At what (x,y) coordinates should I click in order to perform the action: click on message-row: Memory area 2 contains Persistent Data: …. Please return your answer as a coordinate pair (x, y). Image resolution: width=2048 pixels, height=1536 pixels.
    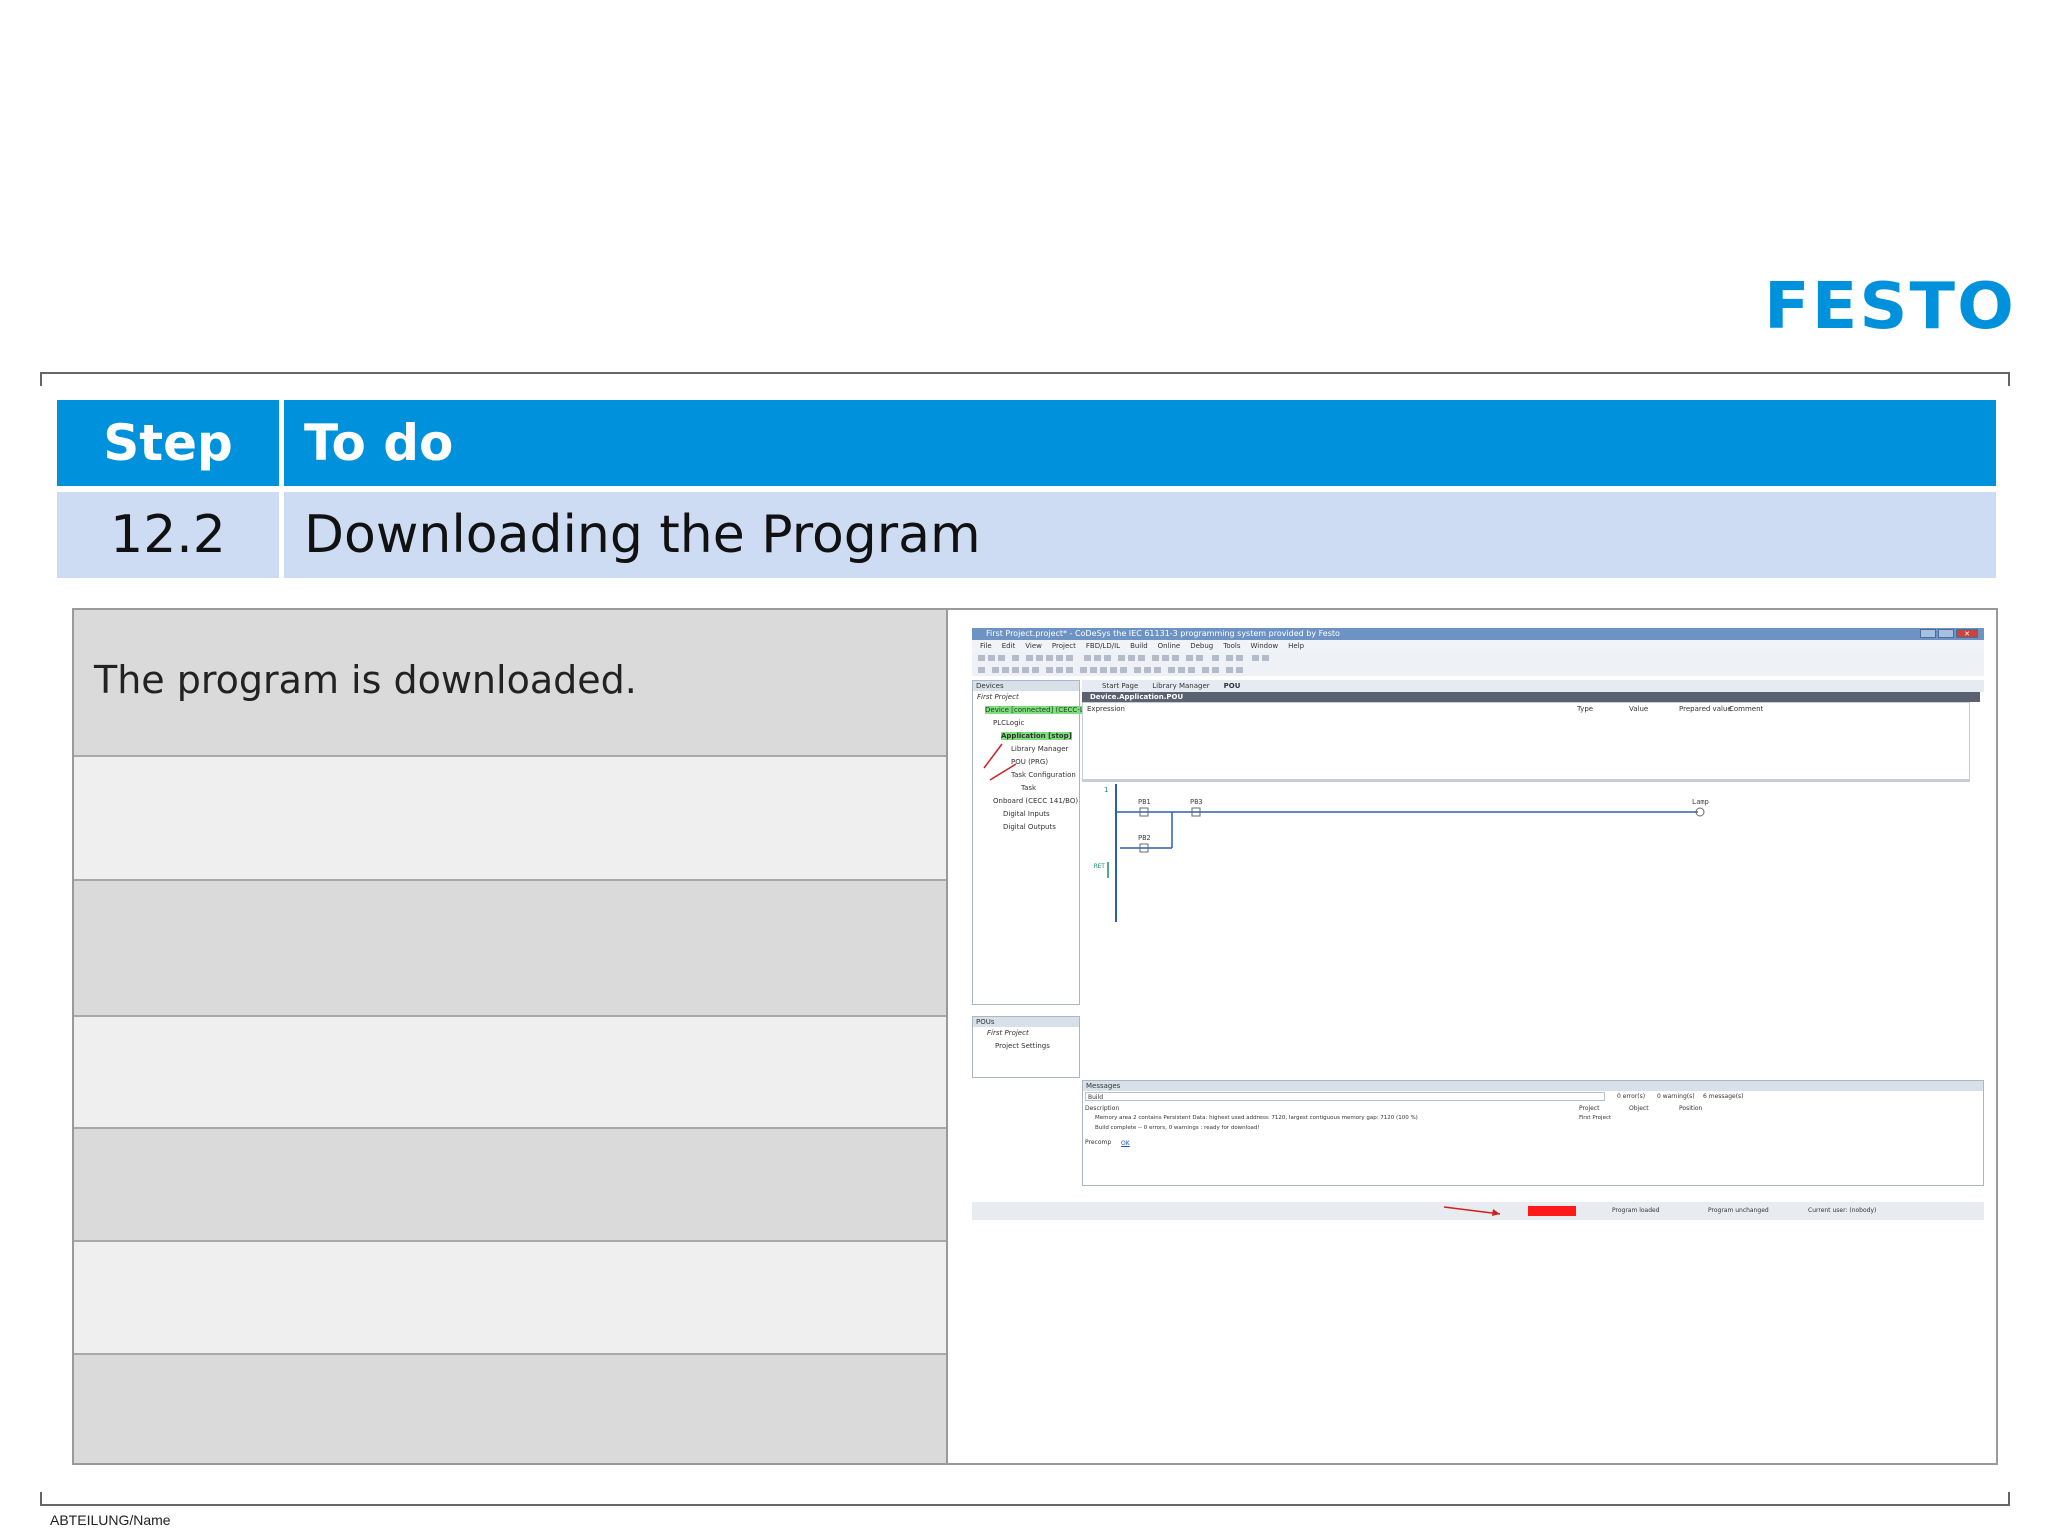
    Looking at the image, I should click on (1256, 1118).